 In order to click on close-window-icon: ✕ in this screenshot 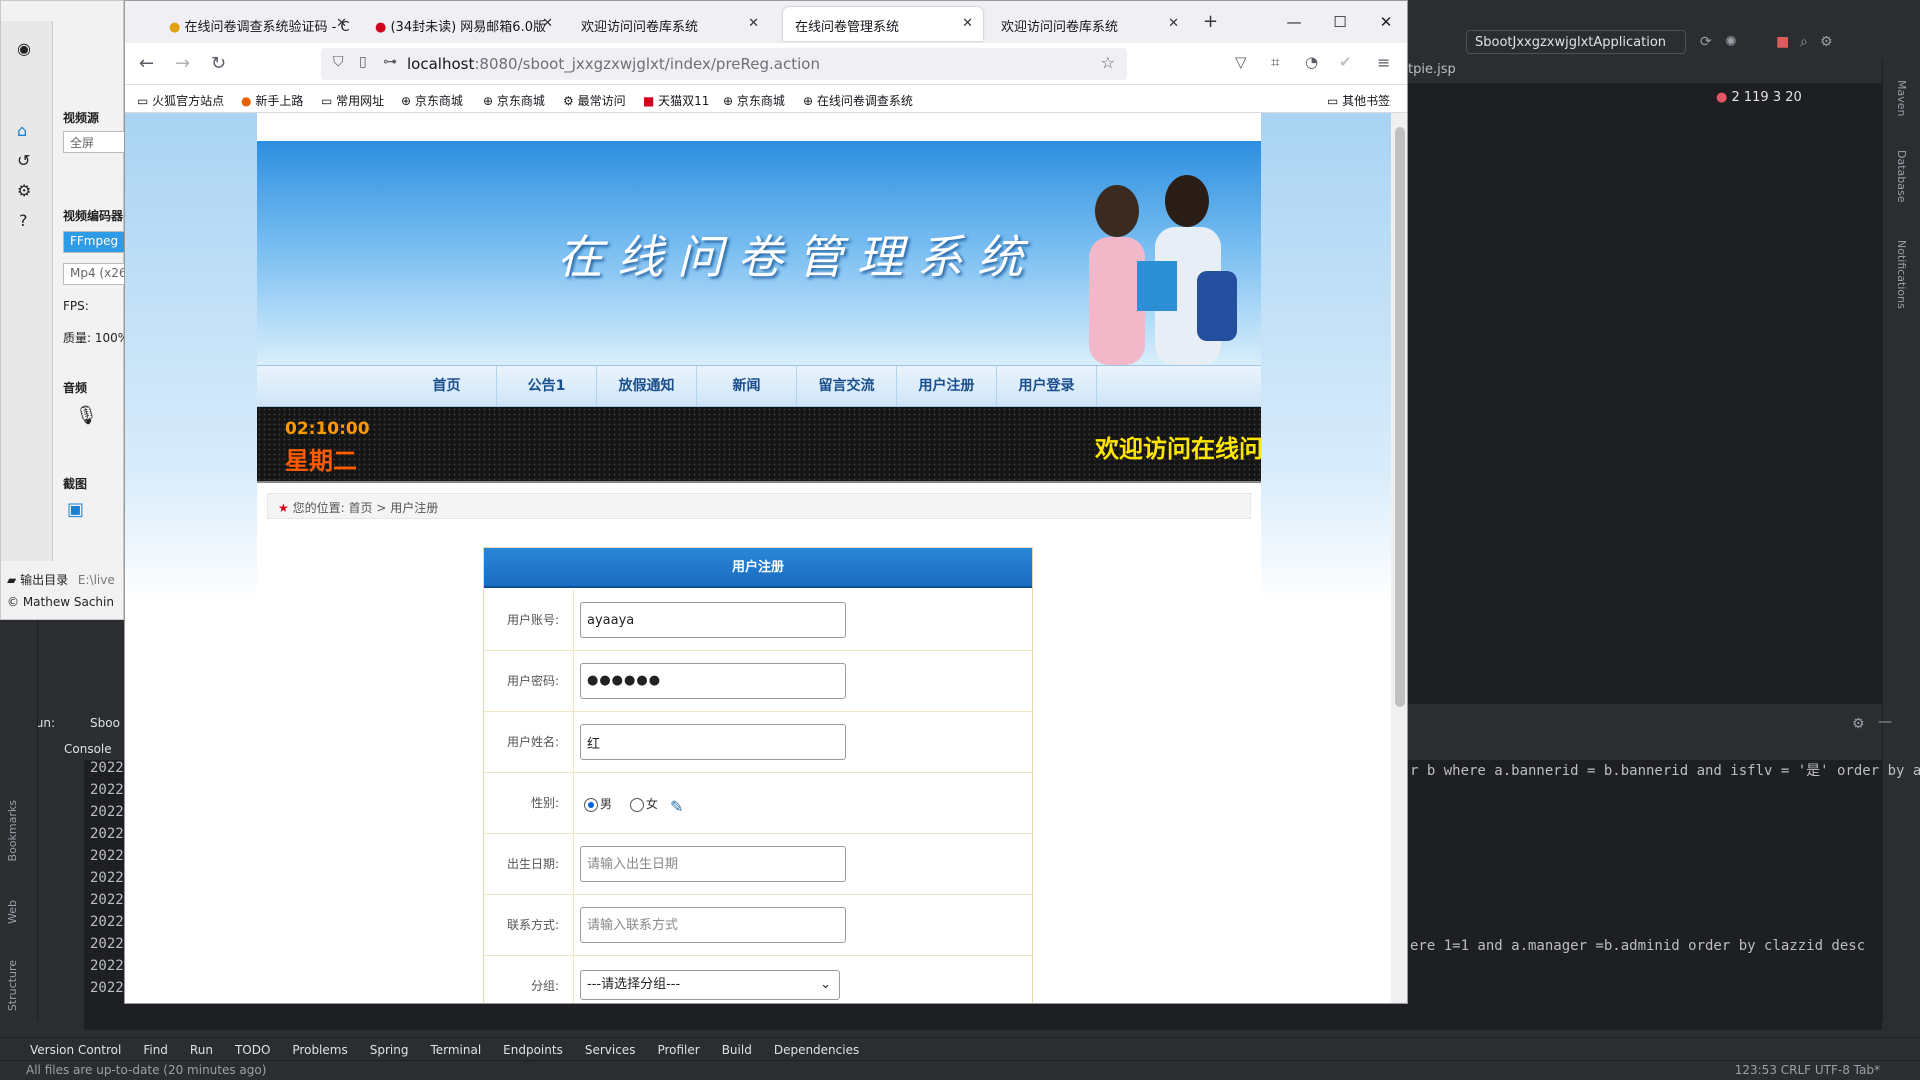, I will do `click(1385, 22)`.